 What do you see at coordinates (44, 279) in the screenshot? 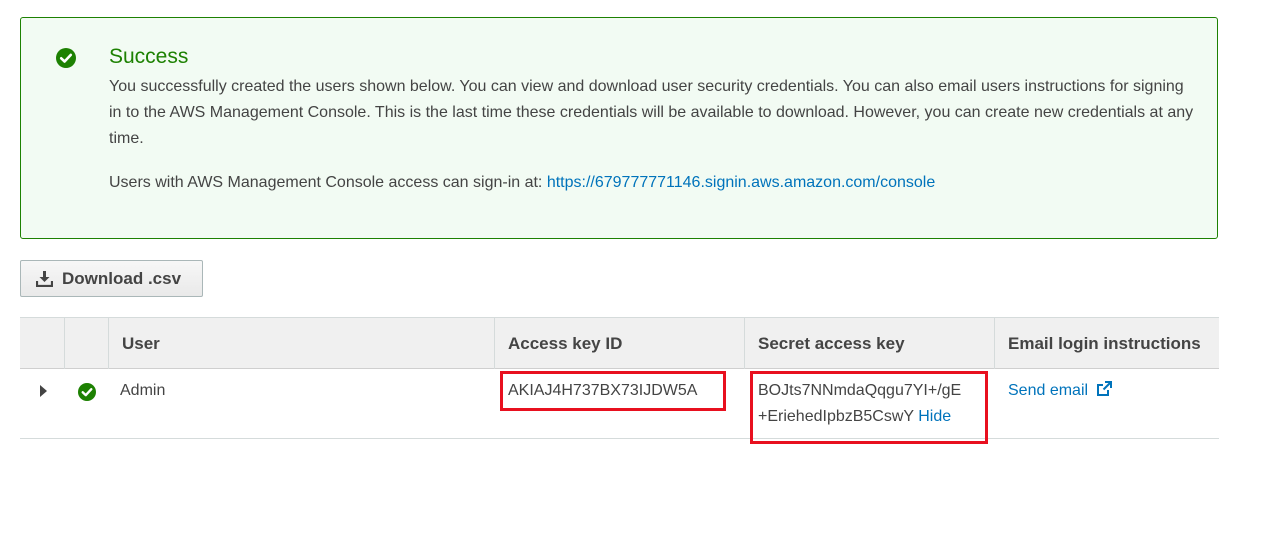
I see `download-icon` at bounding box center [44, 279].